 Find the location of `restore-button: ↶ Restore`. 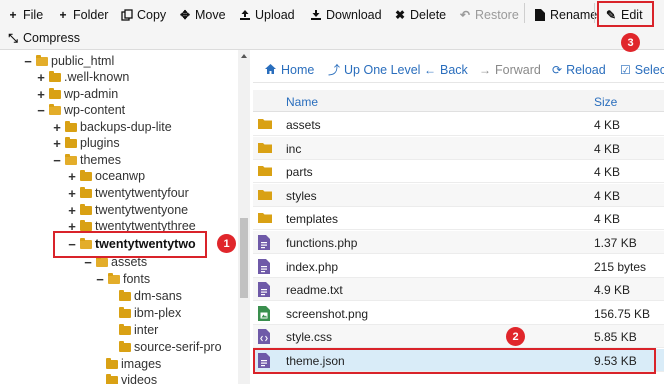

restore-button: ↶ Restore is located at coordinates (489, 15).